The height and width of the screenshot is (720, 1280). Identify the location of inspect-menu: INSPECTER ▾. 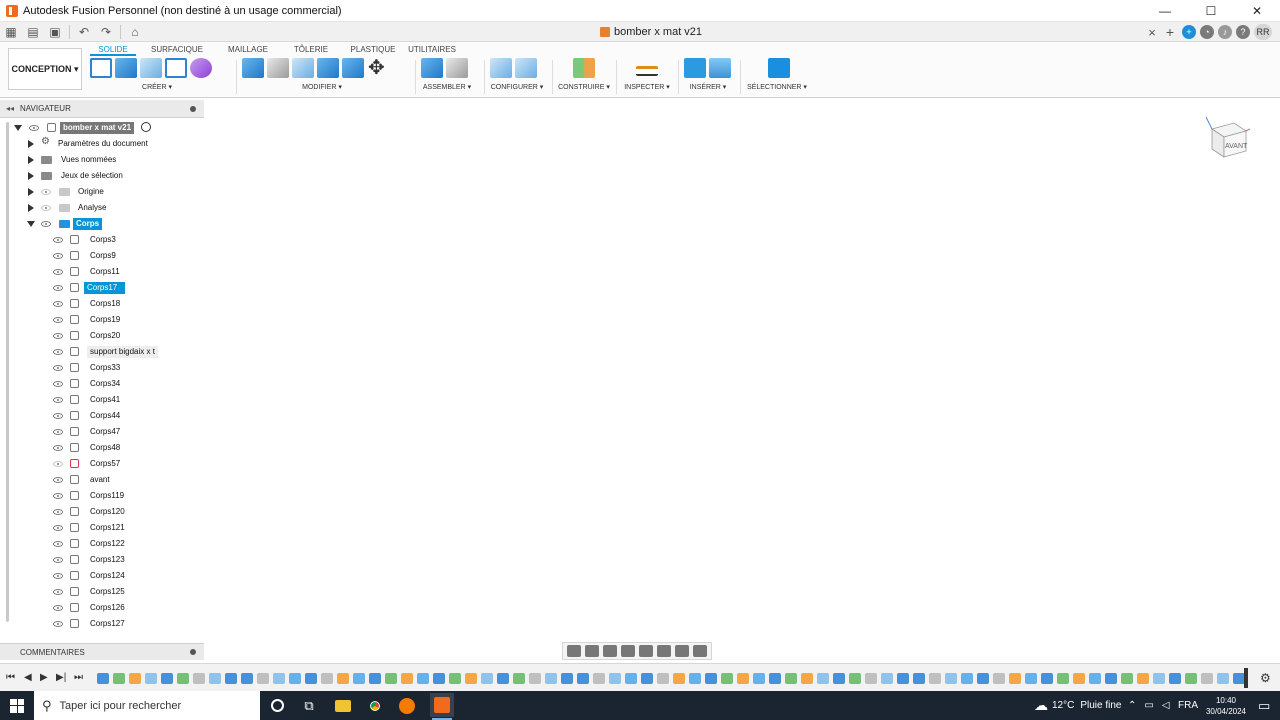
(647, 87).